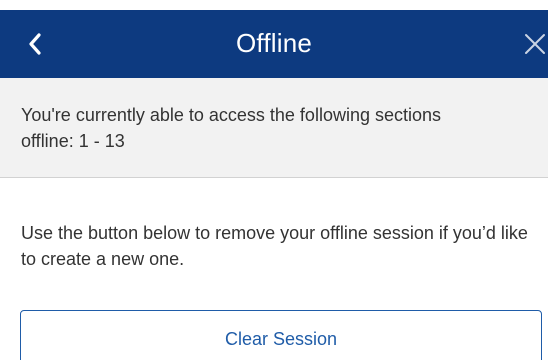  I want to click on back-button, so click(35, 44).